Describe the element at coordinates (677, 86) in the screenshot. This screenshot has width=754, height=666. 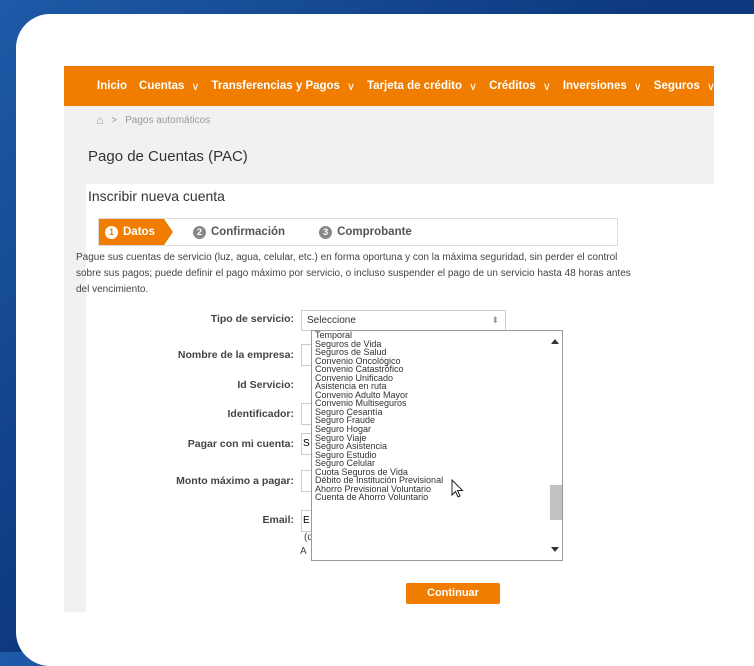
I see `nav-seguros: Seguros` at that location.